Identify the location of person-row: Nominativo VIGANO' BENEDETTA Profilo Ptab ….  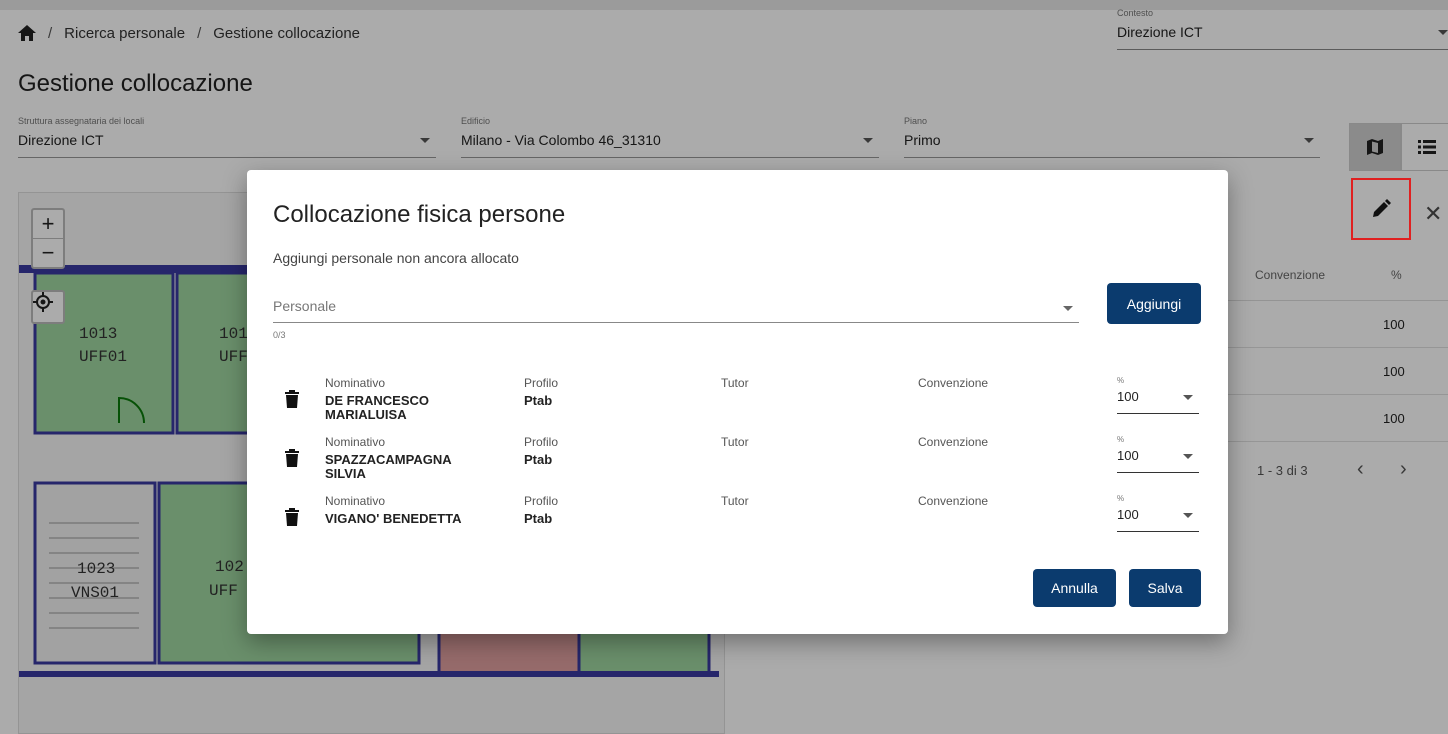
(738, 522).